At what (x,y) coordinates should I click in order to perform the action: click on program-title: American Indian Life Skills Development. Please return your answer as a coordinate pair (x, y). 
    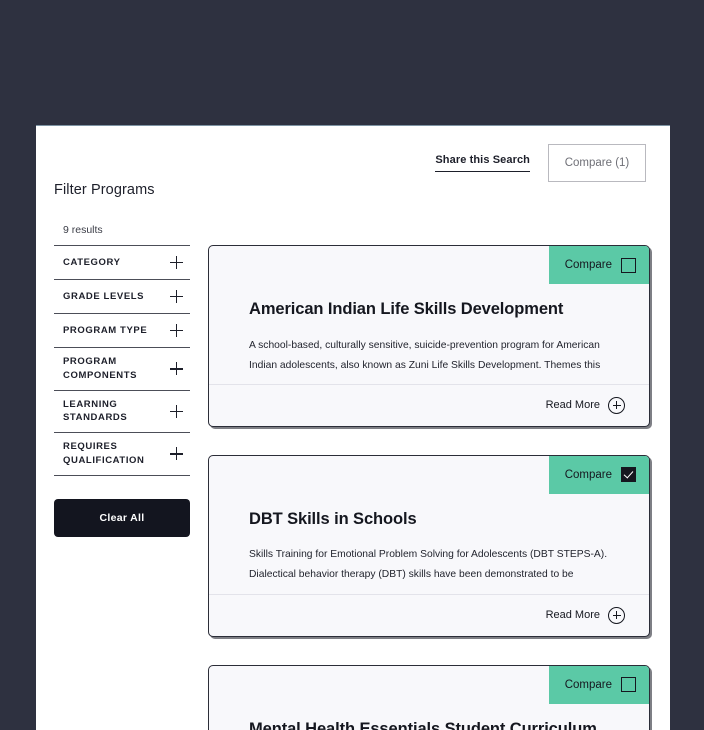
    Looking at the image, I should click on (437, 309).